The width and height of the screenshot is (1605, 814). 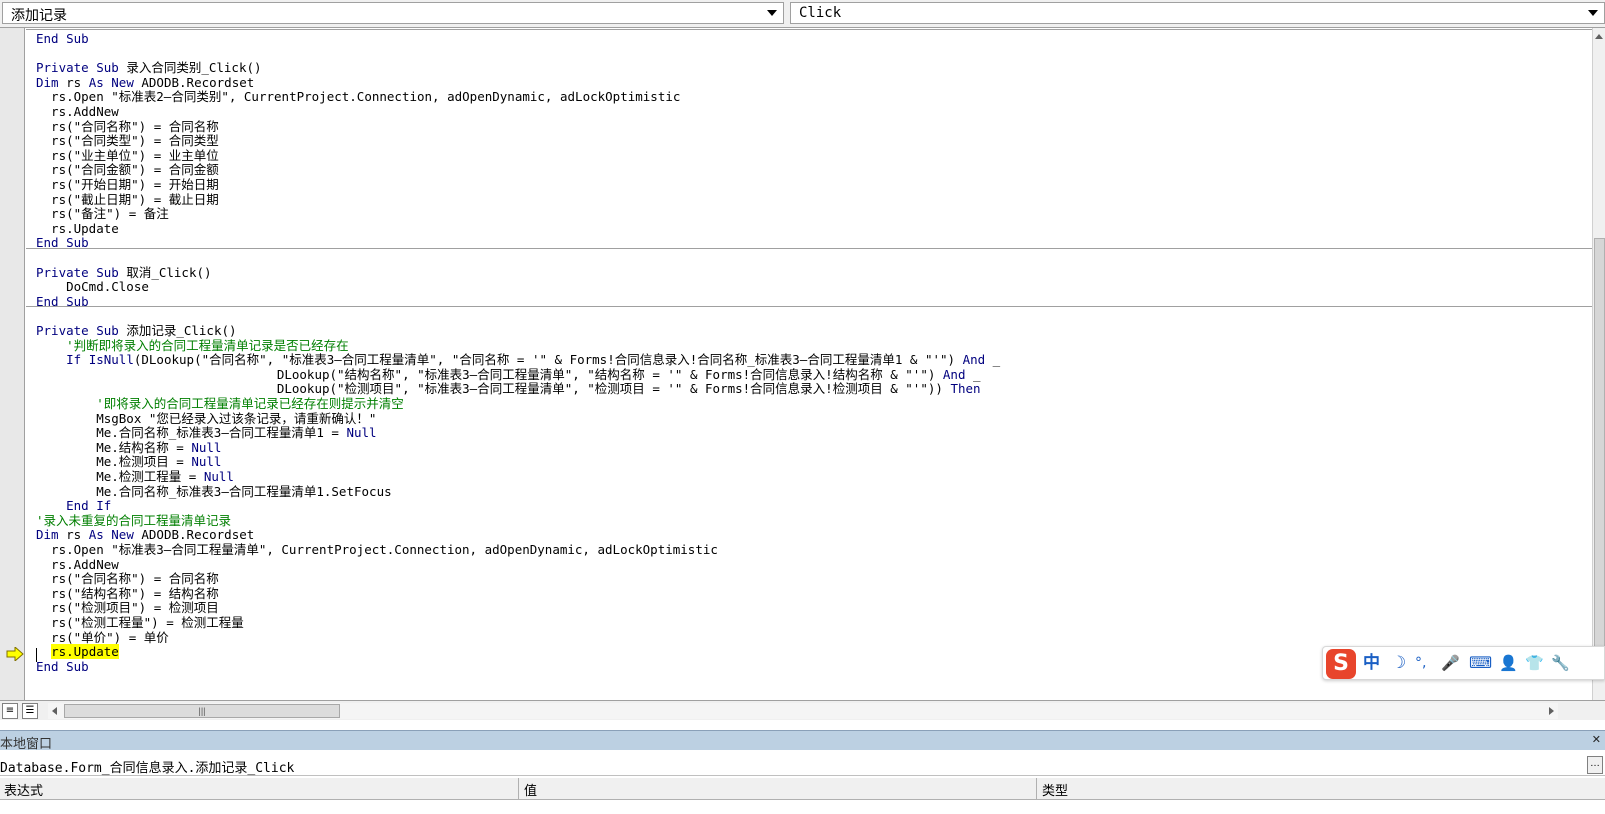 I want to click on vertical-scrollbar, so click(x=1598, y=373).